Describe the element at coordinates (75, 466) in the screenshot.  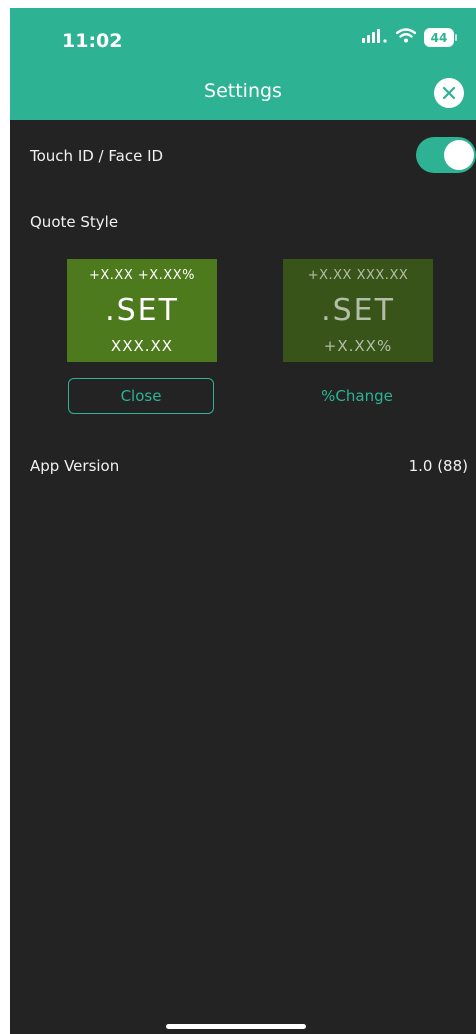
I see `app-version-label: App Version` at that location.